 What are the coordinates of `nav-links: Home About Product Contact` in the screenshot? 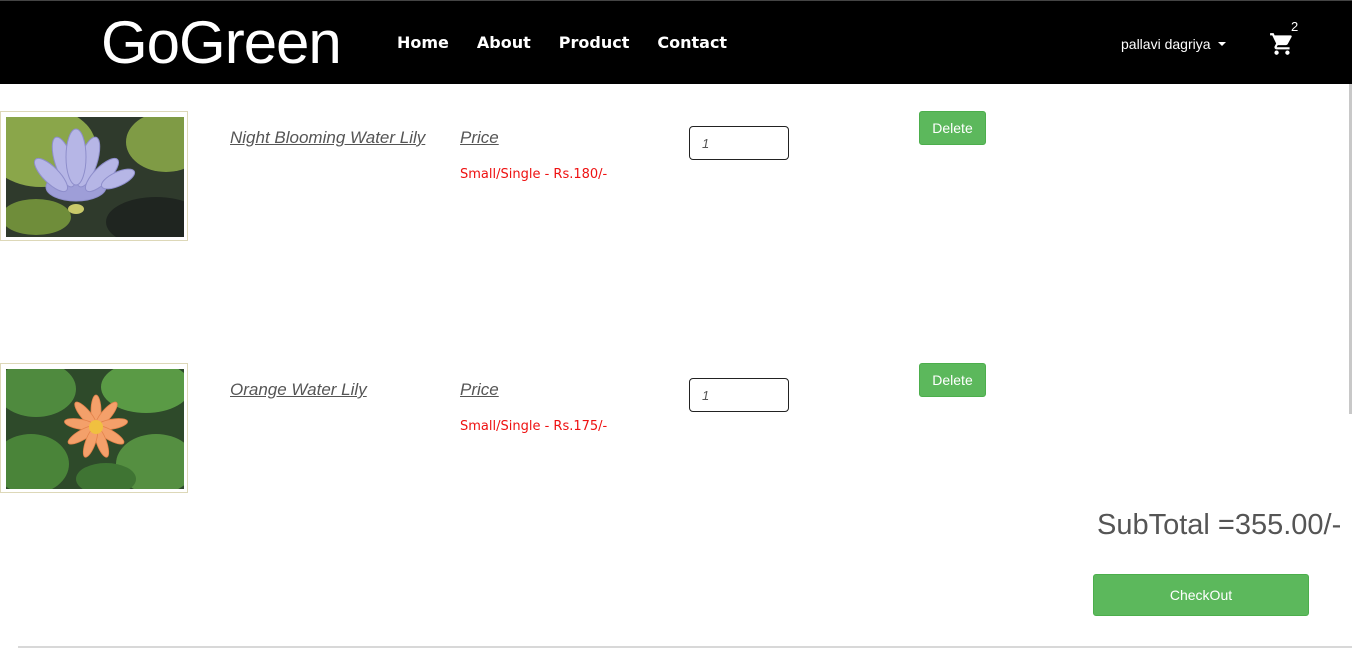 It's located at (576, 43).